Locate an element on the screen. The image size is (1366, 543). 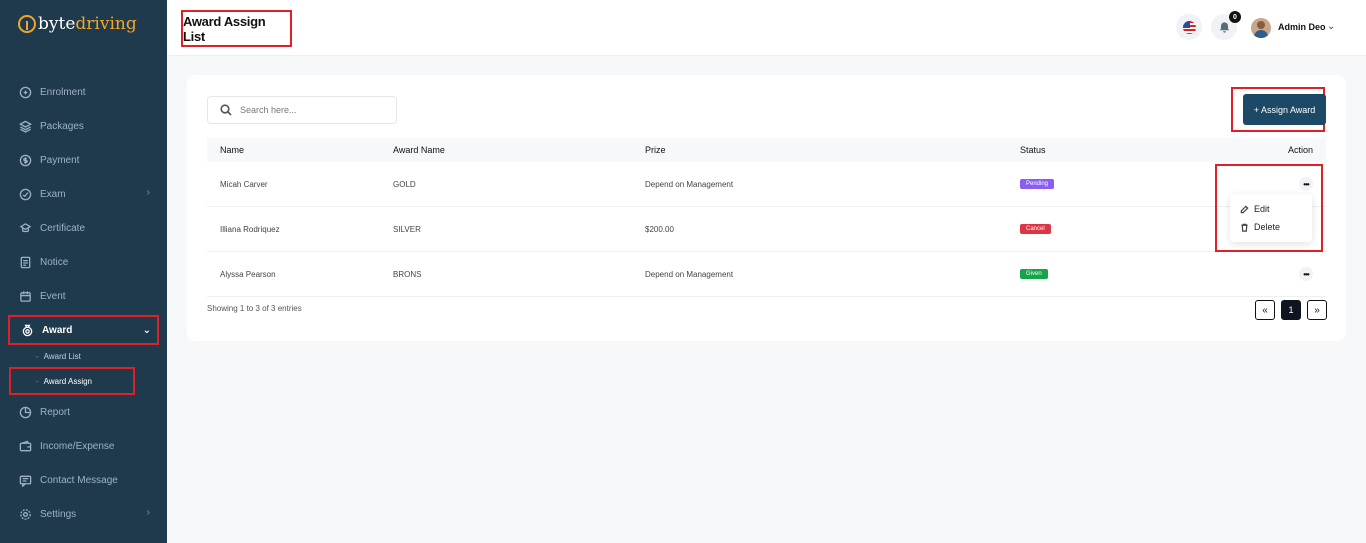
cell-award-name: GOLD is located at coordinates (404, 184).